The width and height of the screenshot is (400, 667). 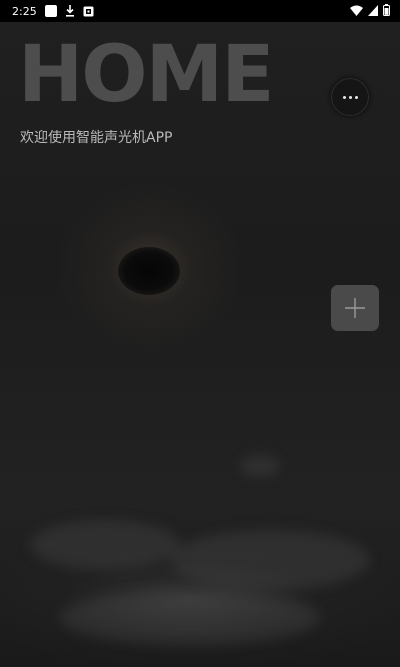 I want to click on wifi-icon, so click(x=356, y=10).